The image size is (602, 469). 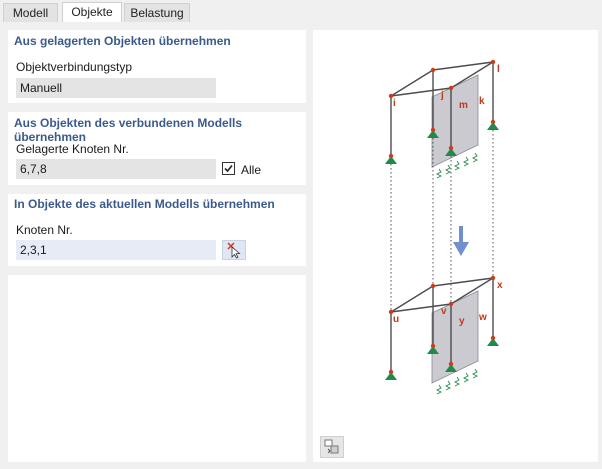 I want to click on connection-type-select: Manuell, so click(x=116, y=88).